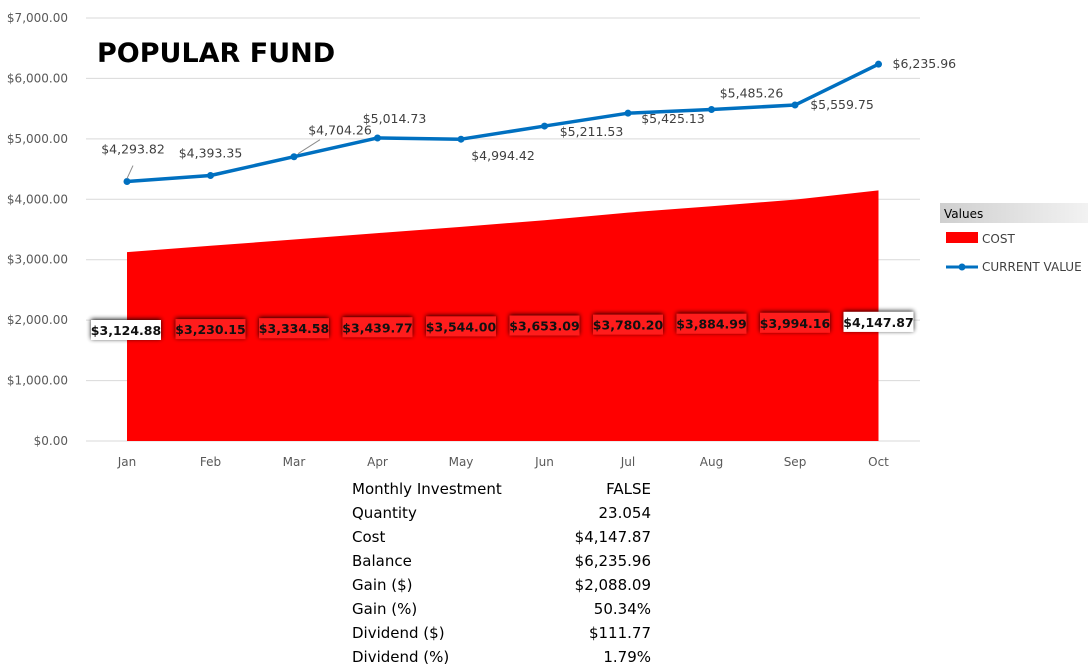 This screenshot has height=670, width=1088. I want to click on summary-label: Quantity, so click(384, 513).